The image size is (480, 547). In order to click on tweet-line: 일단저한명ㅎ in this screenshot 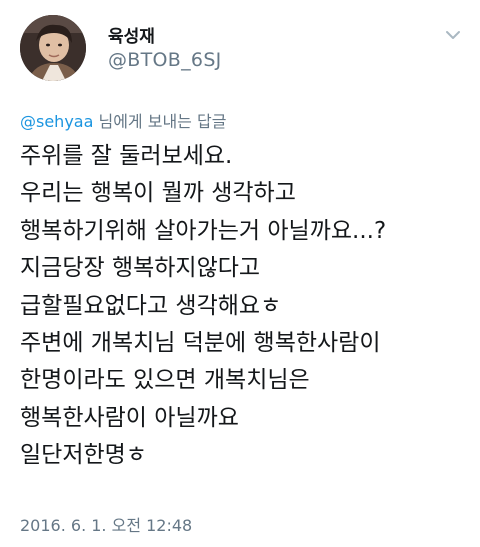, I will do `click(83, 455)`.